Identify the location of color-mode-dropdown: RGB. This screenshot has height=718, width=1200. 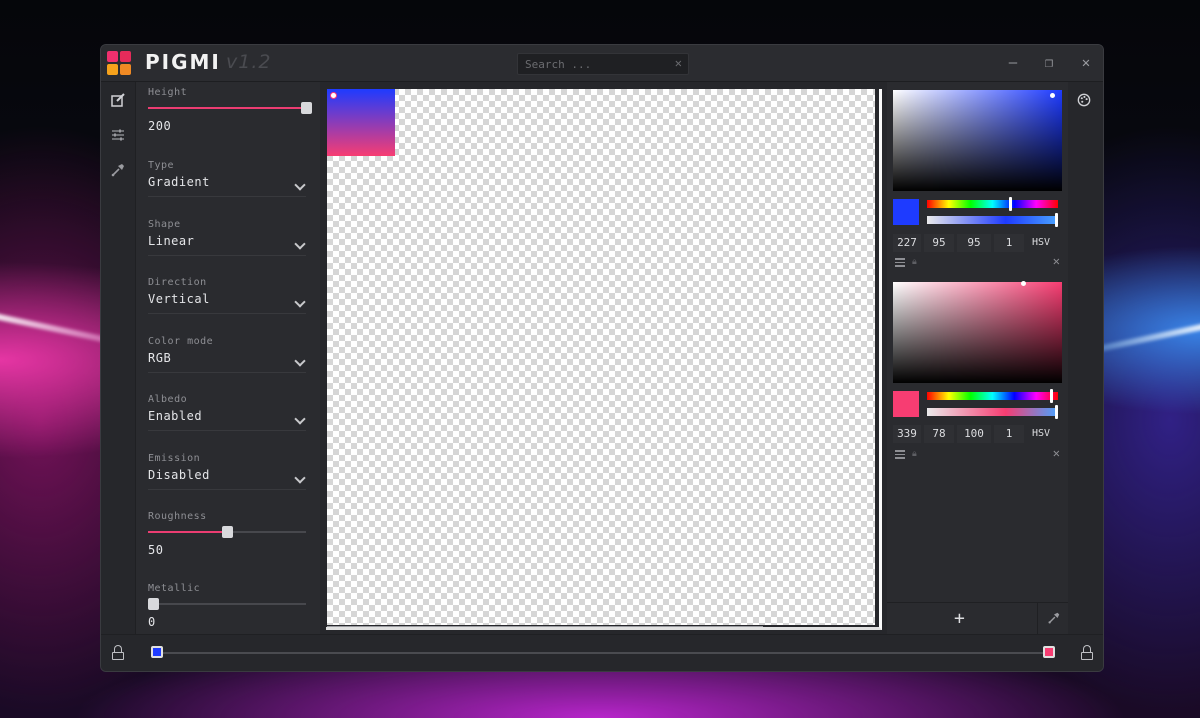
(227, 362).